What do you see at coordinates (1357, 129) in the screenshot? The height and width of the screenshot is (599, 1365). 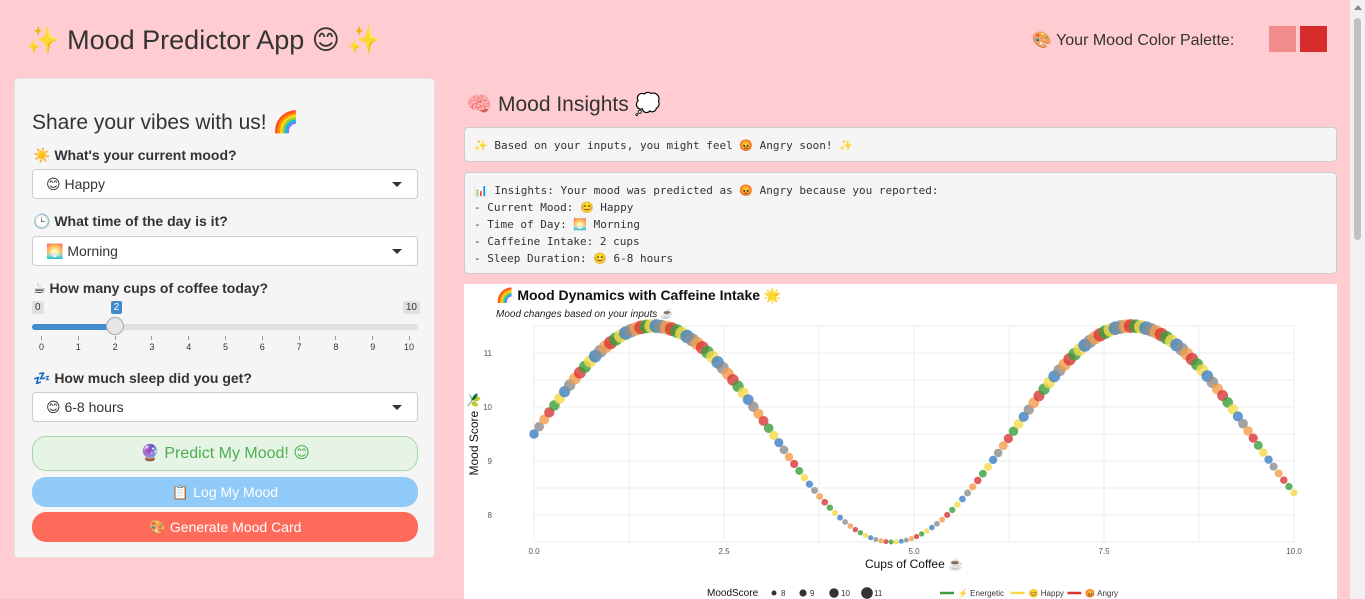 I see `scrollbar-thumb` at bounding box center [1357, 129].